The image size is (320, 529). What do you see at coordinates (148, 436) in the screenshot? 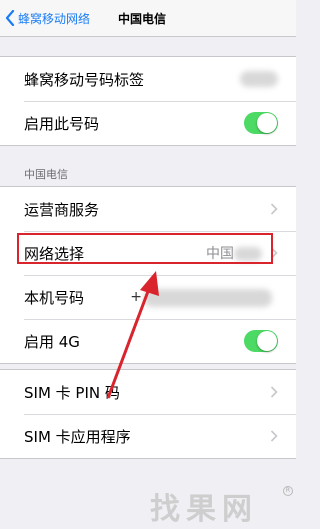
I see `sim-apps-row: SIM 卡应用程序` at bounding box center [148, 436].